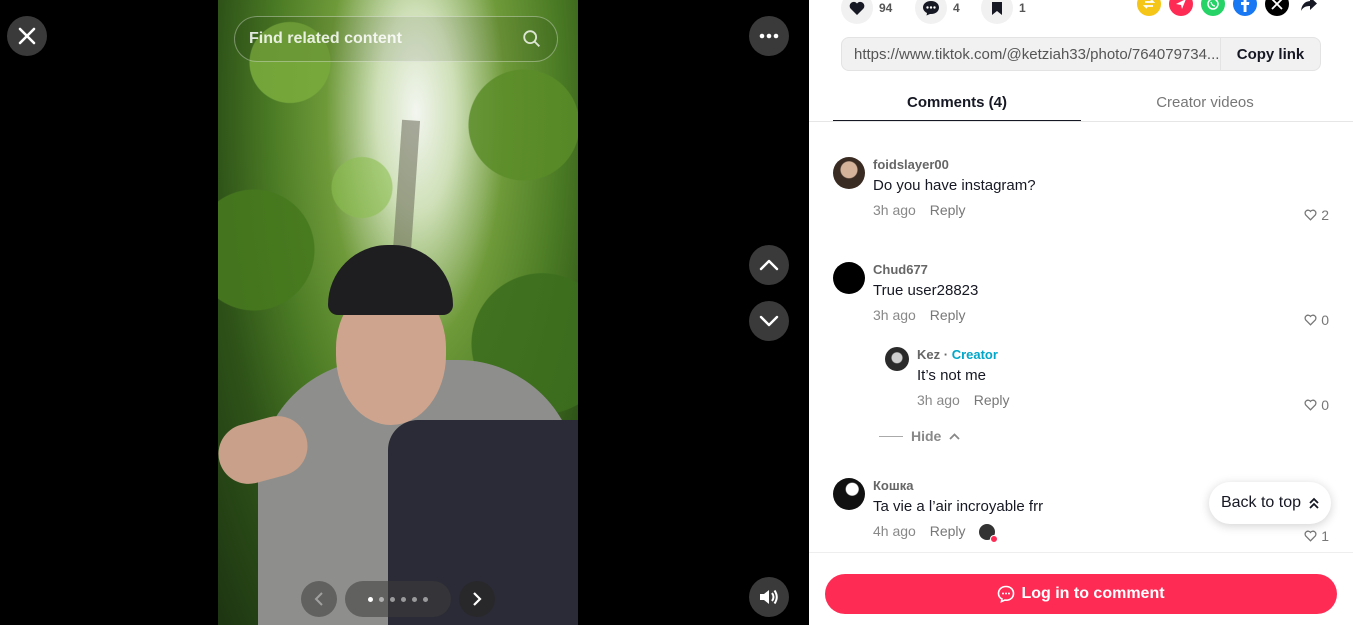 Image resolution: width=1353 pixels, height=625 pixels. I want to click on comment-item: Chud677 True user28823 3h ago Reply 0, so click(1081, 297).